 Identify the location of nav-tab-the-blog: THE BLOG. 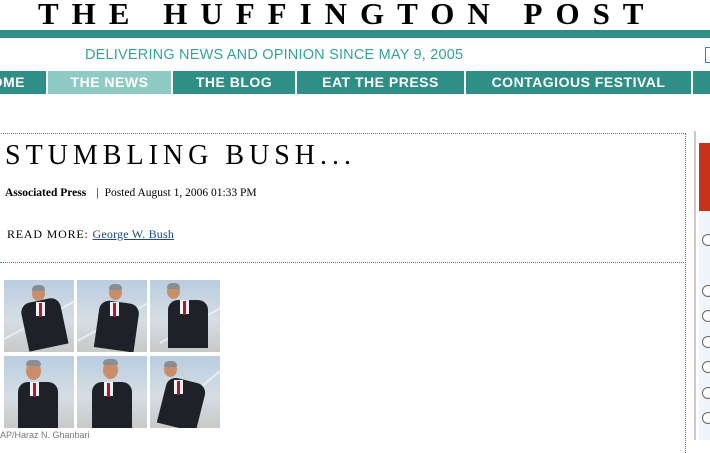
(234, 82).